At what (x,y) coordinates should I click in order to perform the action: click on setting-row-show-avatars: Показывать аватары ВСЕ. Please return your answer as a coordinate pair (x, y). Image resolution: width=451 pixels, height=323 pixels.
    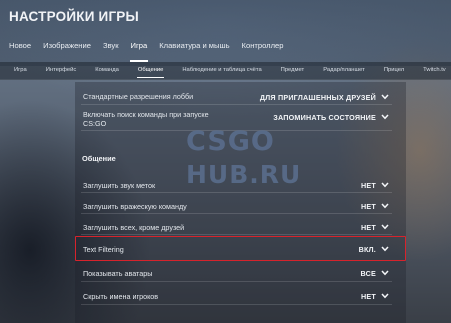
    Looking at the image, I should click on (236, 273).